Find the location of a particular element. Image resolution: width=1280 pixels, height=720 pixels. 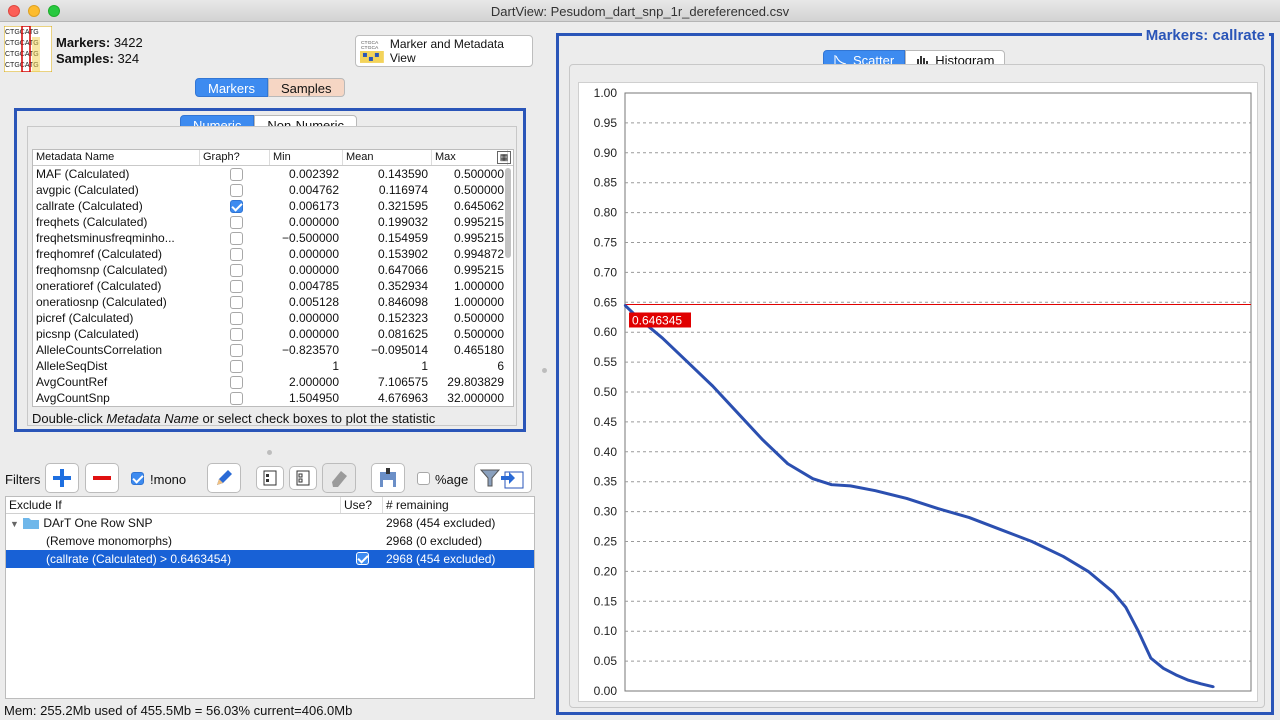

add-filter-button is located at coordinates (62, 478).